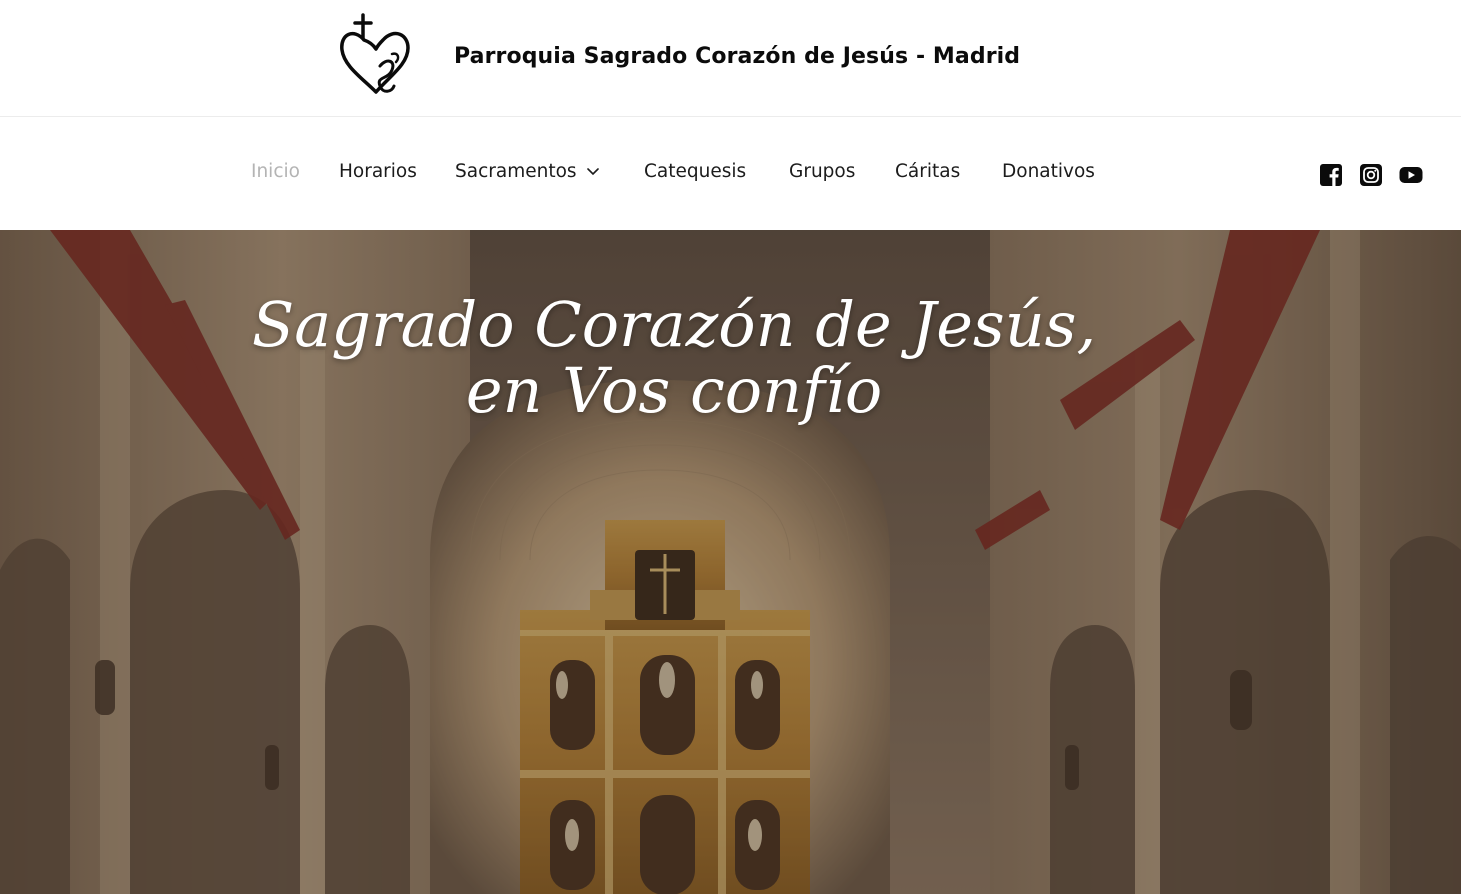  What do you see at coordinates (695, 171) in the screenshot?
I see `nav-item-catequesis: Catequesis` at bounding box center [695, 171].